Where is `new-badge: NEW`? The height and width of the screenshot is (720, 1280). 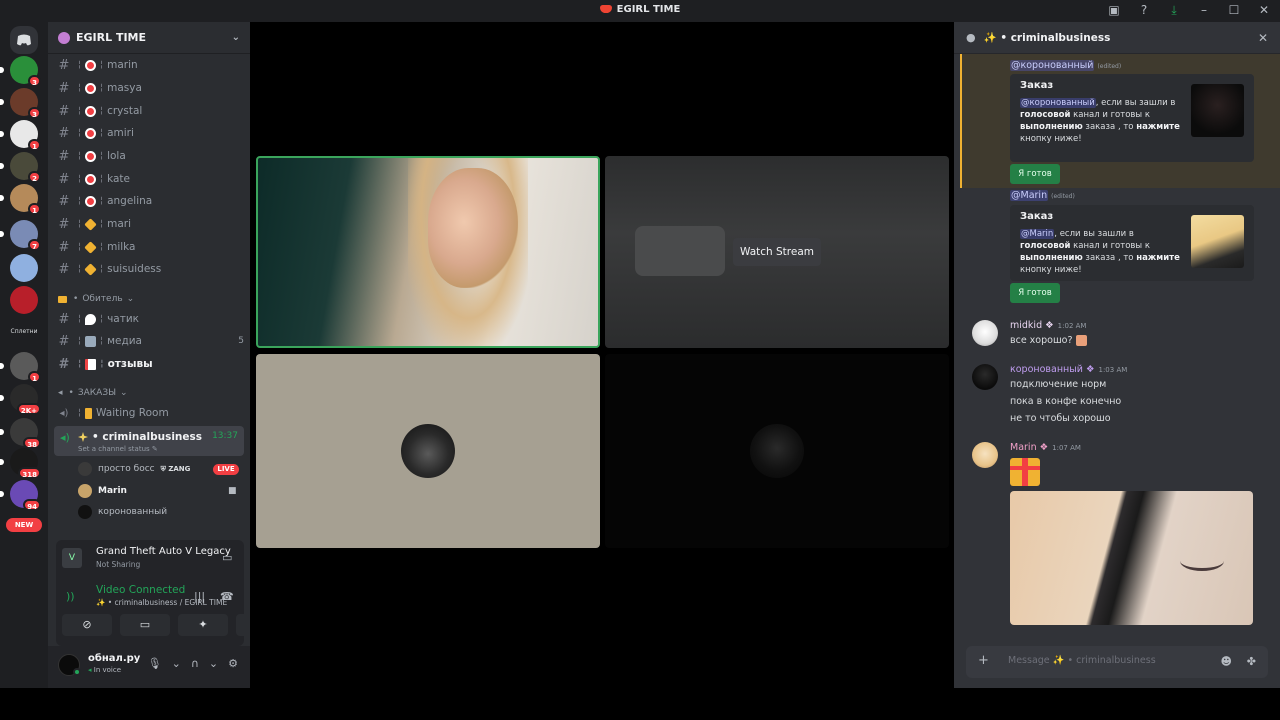 new-badge: NEW is located at coordinates (24, 525).